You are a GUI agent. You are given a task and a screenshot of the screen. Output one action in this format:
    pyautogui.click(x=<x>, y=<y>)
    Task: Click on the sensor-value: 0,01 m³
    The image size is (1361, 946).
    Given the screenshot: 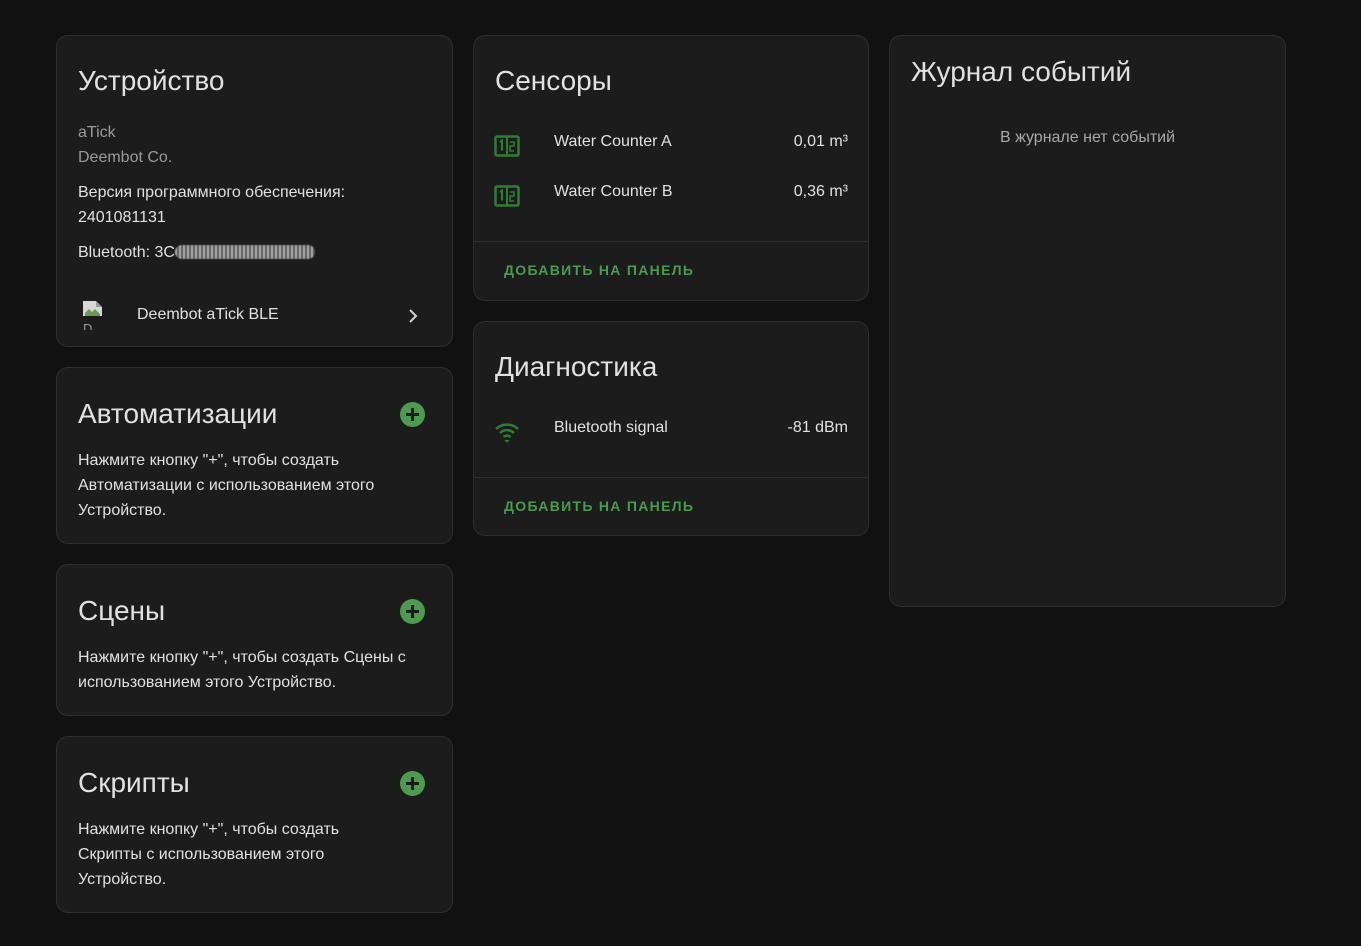 What is the action you would take?
    pyautogui.click(x=820, y=141)
    